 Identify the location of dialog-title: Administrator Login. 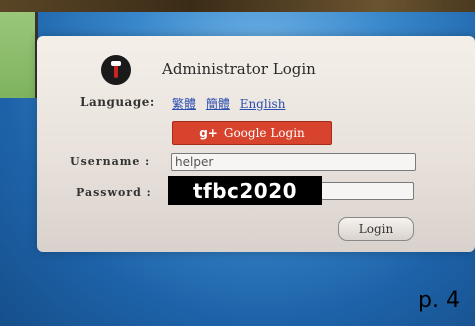
(239, 69).